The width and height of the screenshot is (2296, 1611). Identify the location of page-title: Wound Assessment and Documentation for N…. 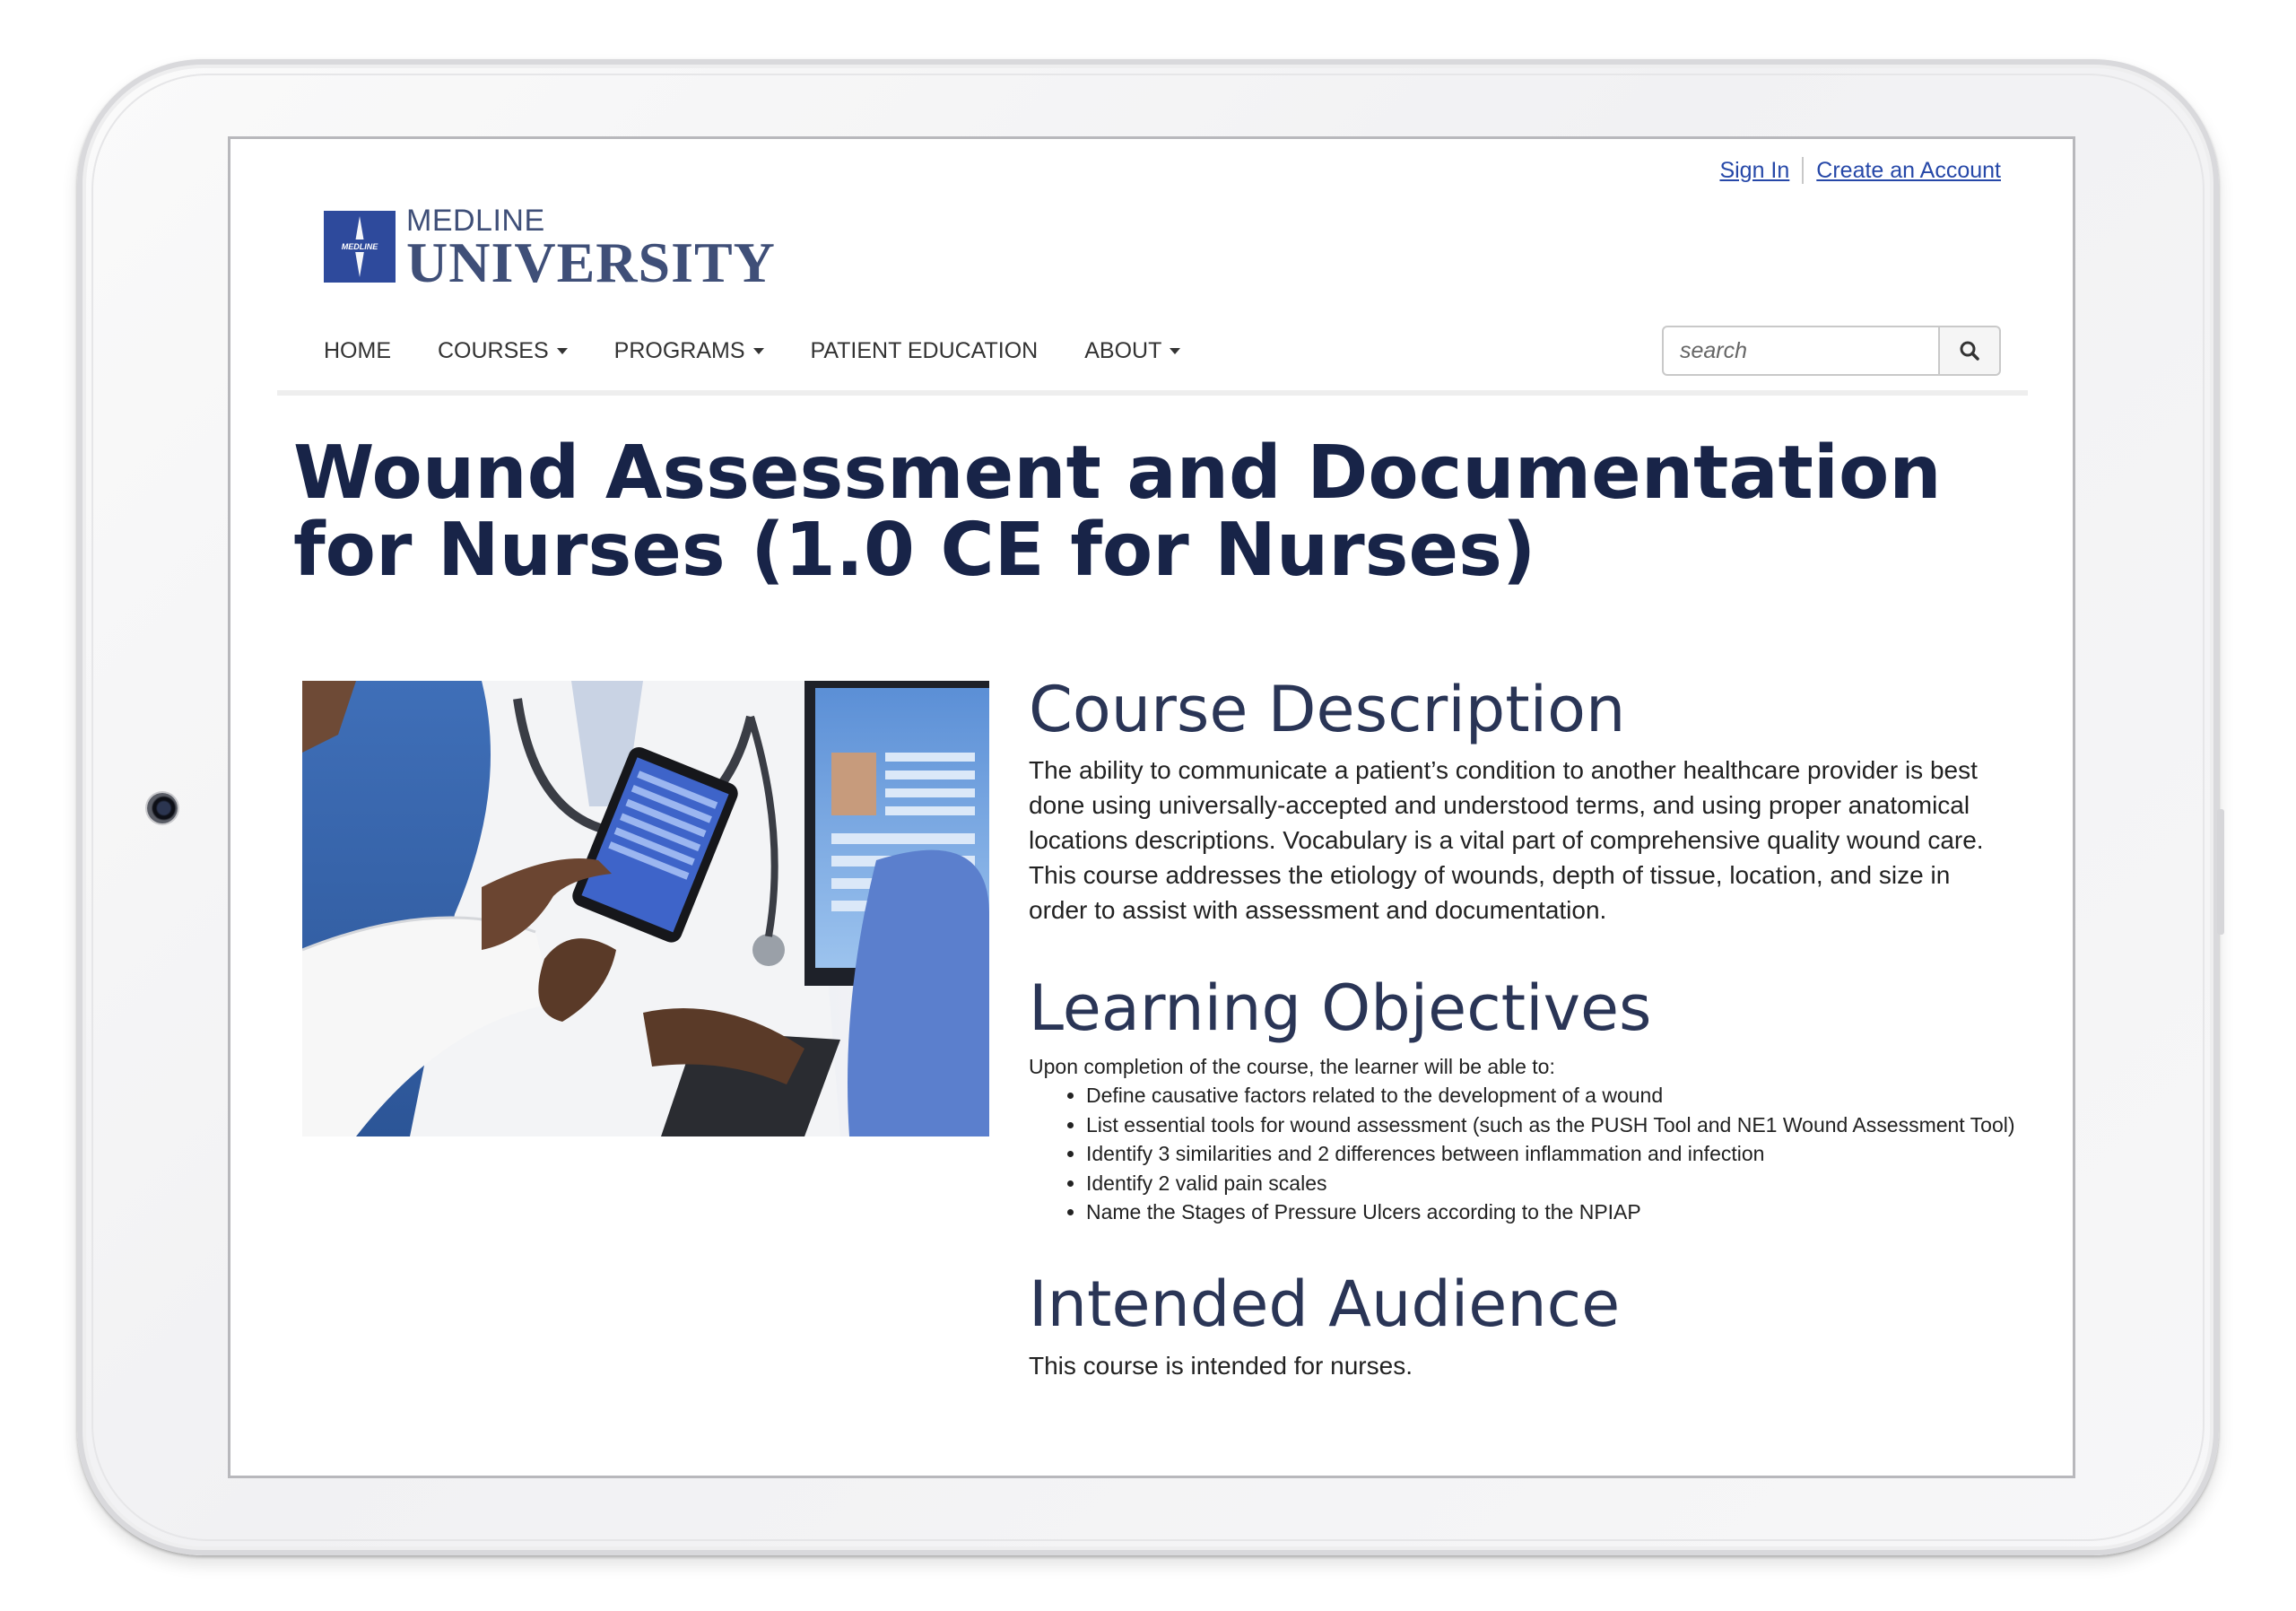
(1117, 512).